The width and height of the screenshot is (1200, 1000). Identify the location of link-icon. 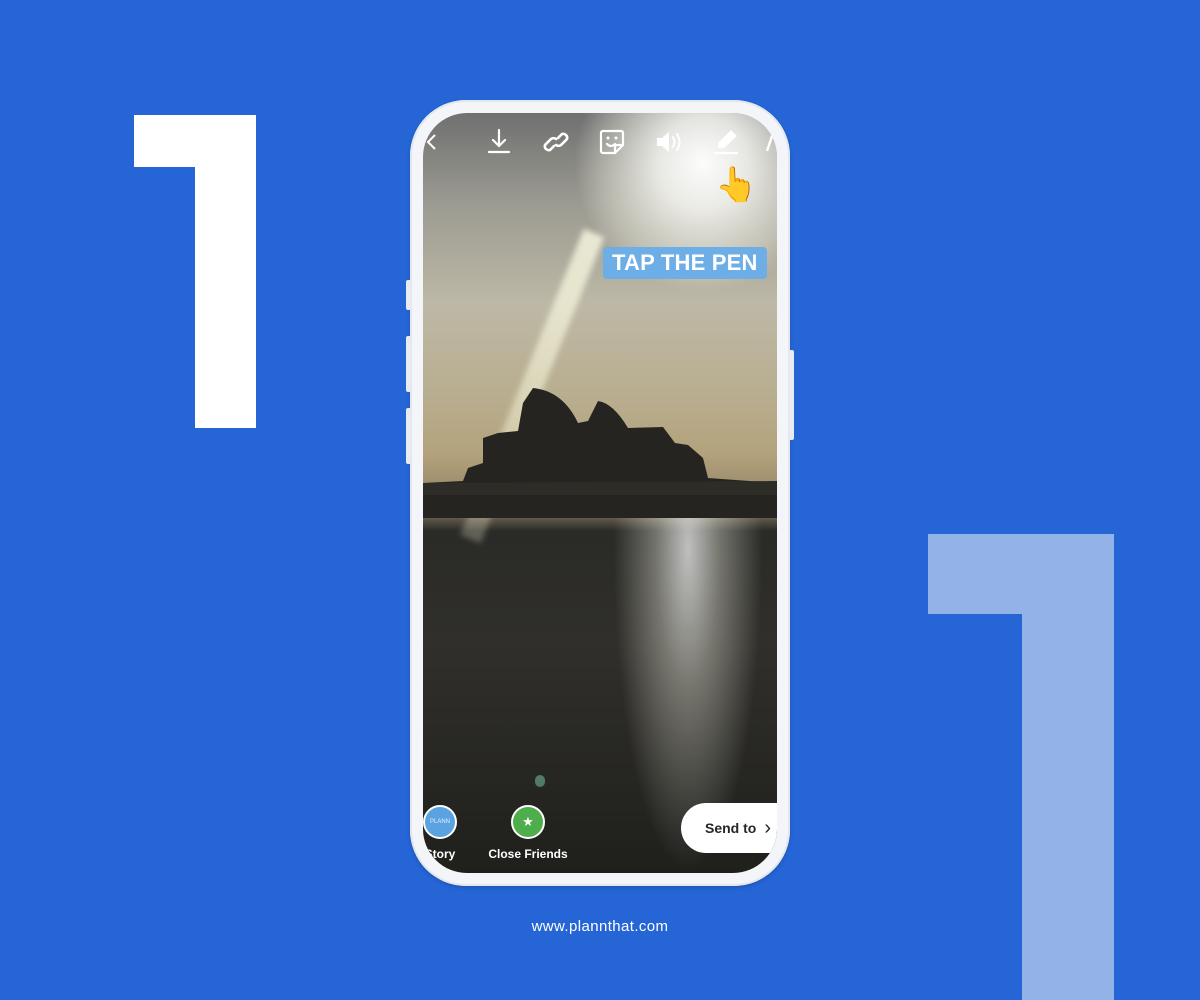
(556, 142).